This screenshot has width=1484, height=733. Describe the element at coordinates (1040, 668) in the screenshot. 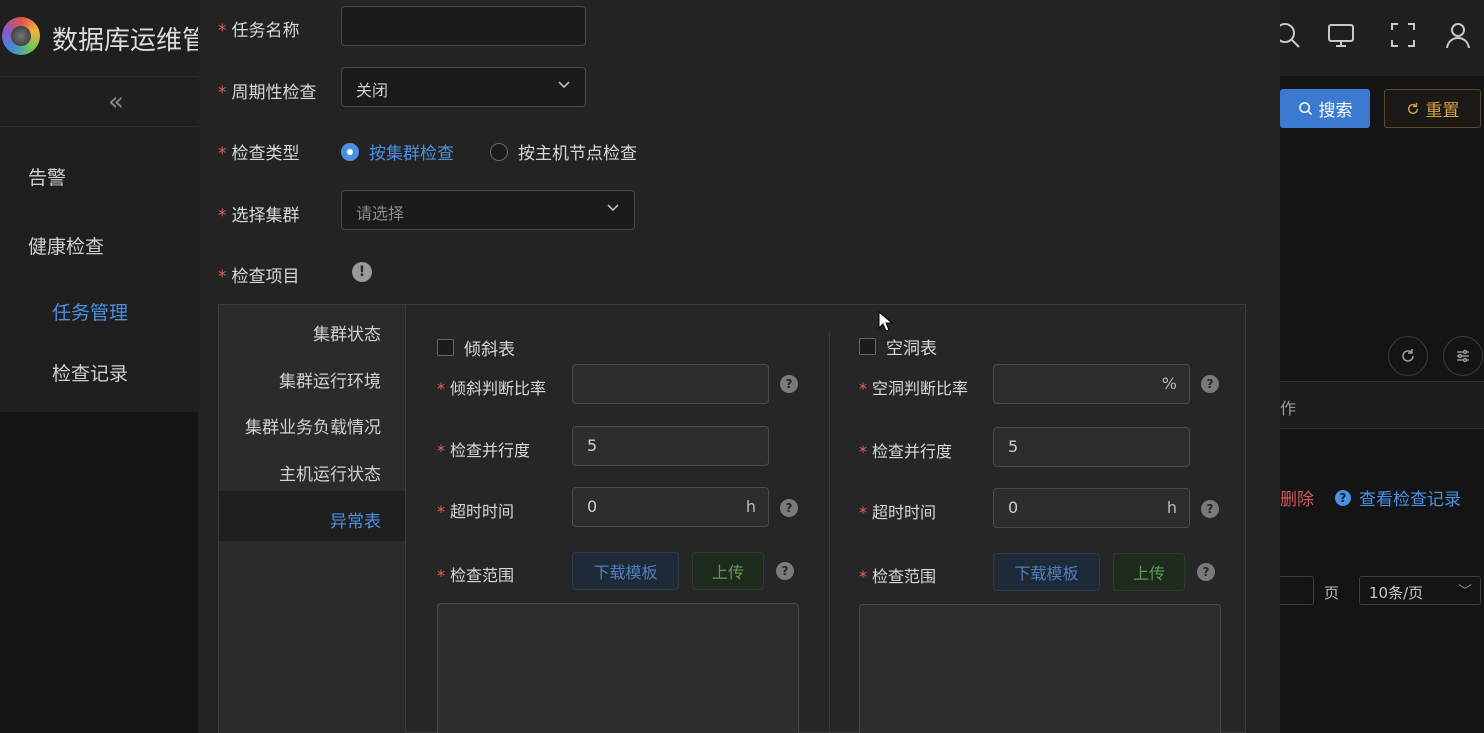

I see `hole-range-textarea` at that location.